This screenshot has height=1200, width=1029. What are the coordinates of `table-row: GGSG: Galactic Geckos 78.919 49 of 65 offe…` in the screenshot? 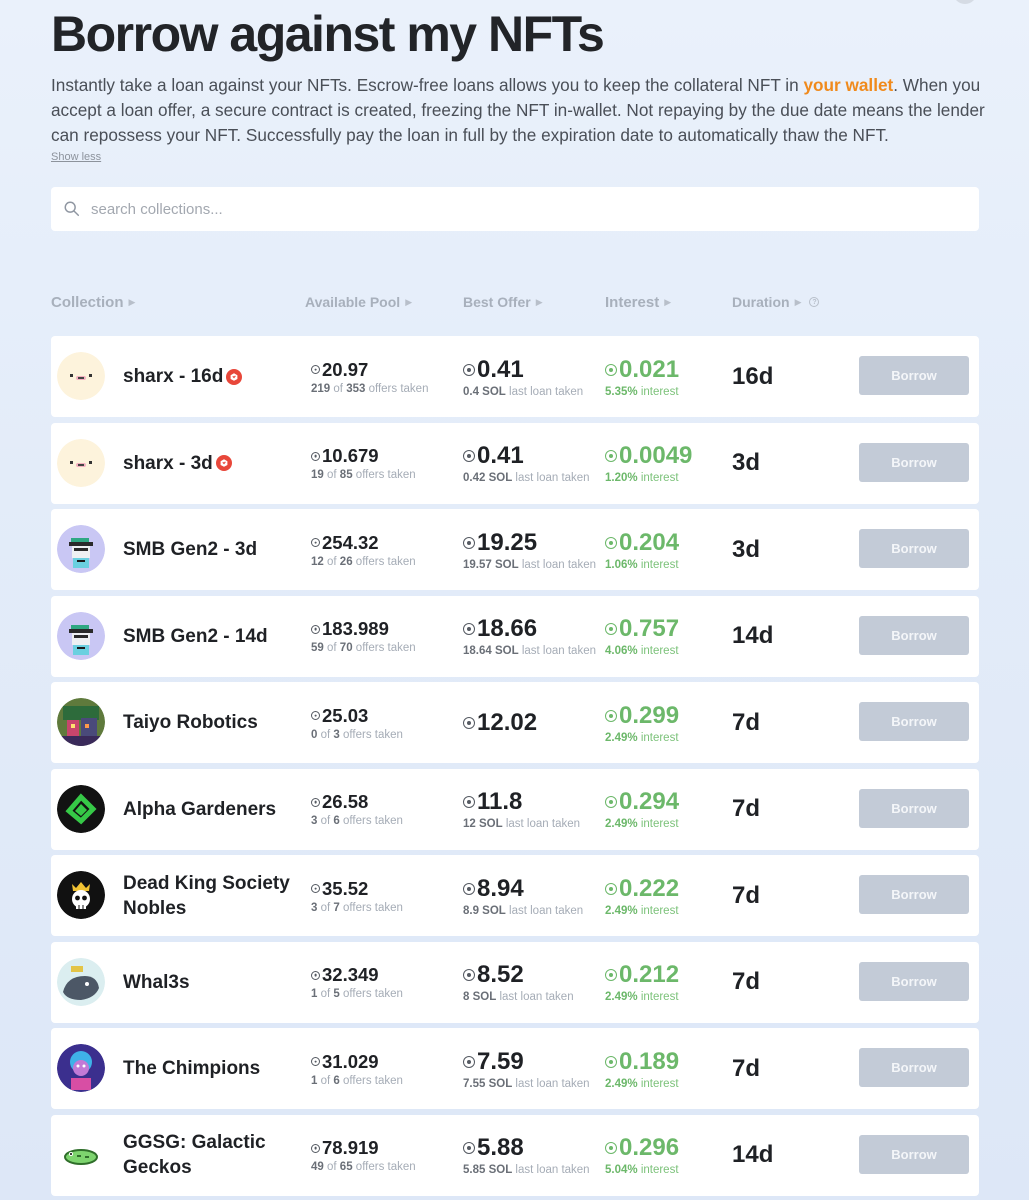 It's located at (515, 1155).